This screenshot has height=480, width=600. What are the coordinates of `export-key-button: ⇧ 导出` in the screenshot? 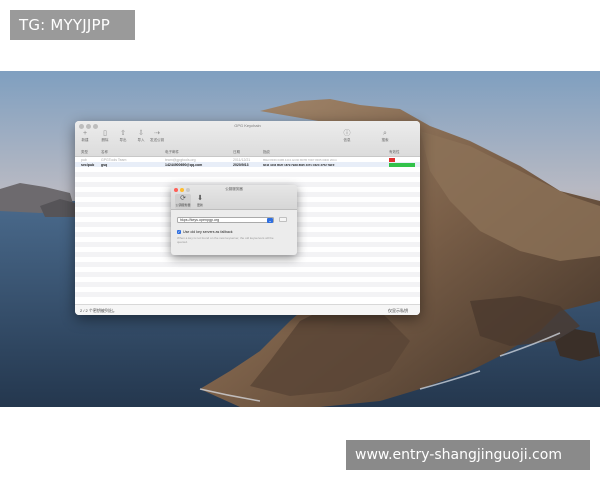 It's located at (123, 136).